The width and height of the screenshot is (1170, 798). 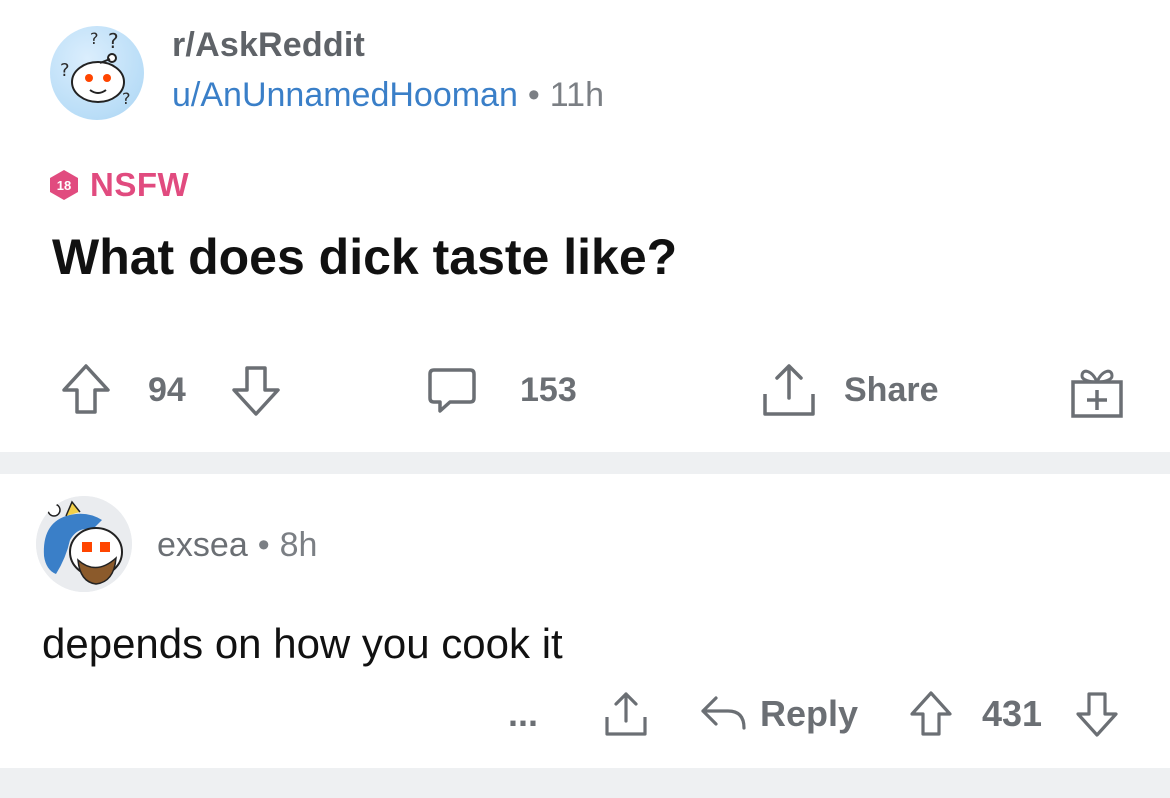 I want to click on post-downvote-button, so click(x=256, y=390).